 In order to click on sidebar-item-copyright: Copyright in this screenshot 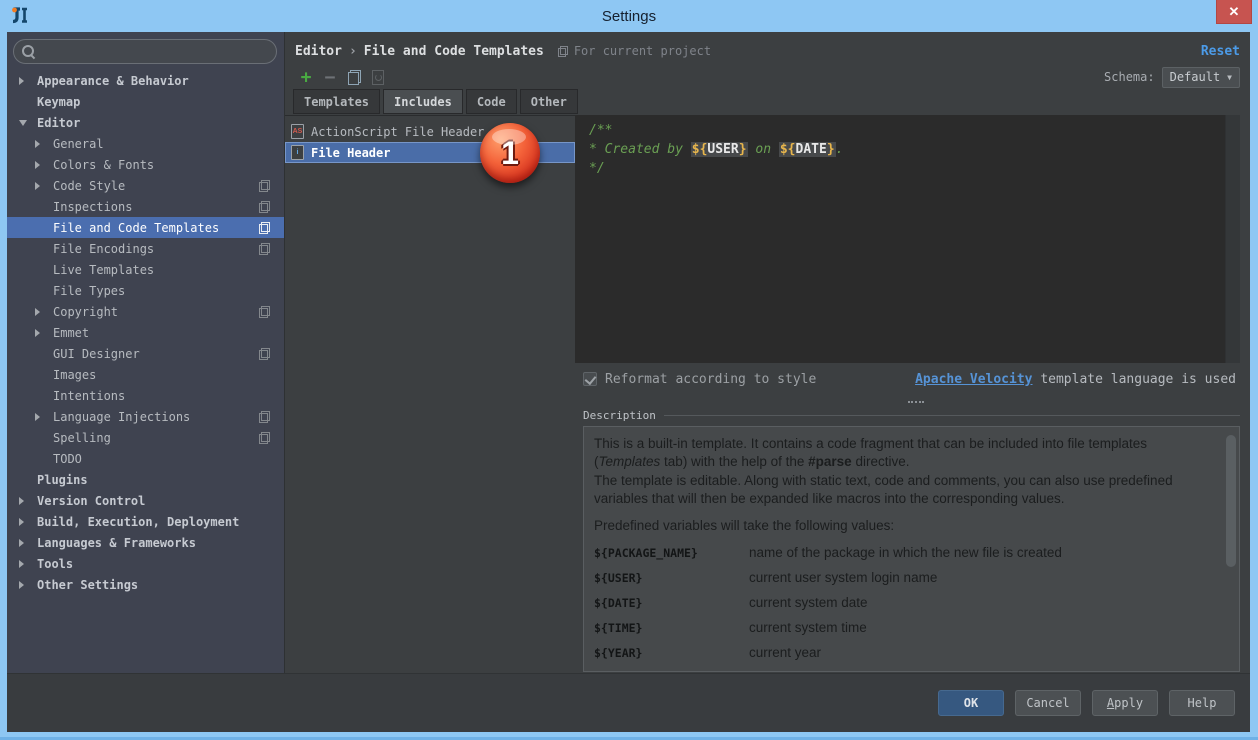, I will do `click(145, 311)`.